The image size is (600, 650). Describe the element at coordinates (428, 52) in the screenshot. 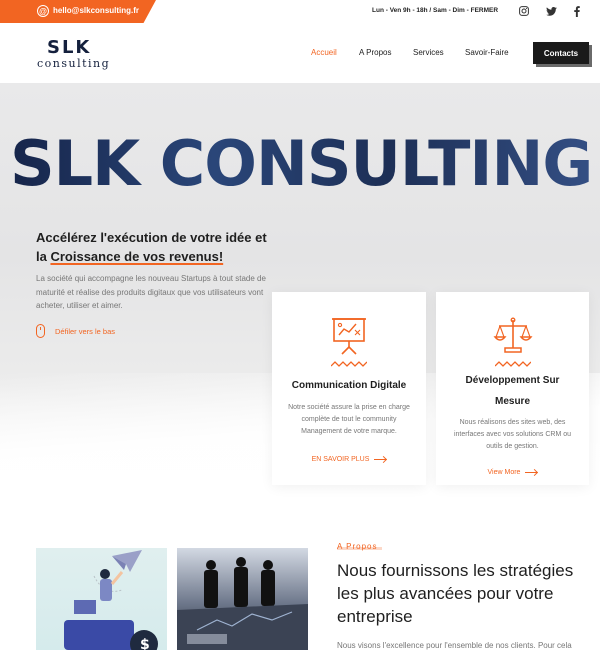

I see `nav-services: Services` at that location.